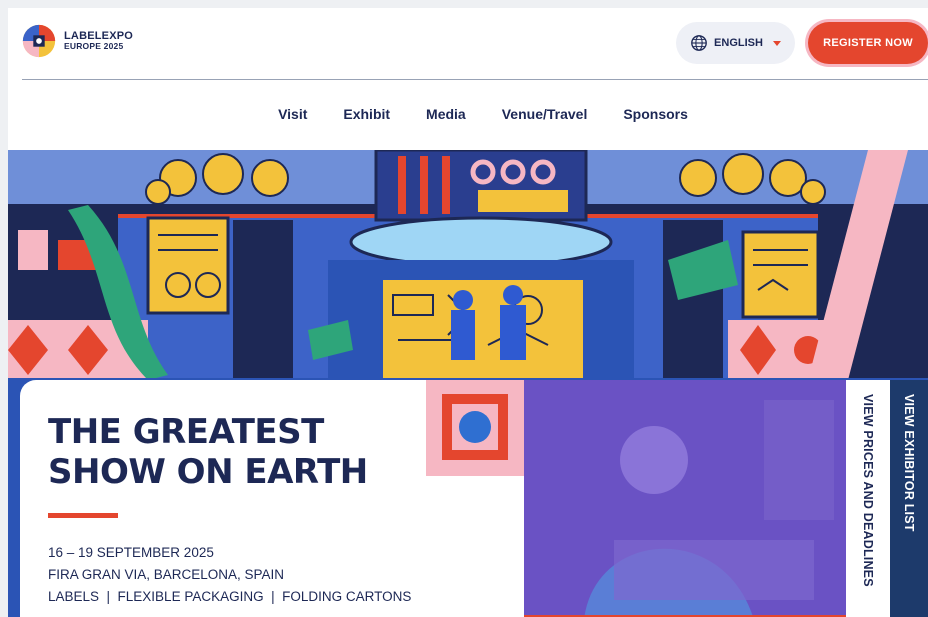 This screenshot has height=617, width=928. What do you see at coordinates (475, 79) in the screenshot?
I see `header-divider` at bounding box center [475, 79].